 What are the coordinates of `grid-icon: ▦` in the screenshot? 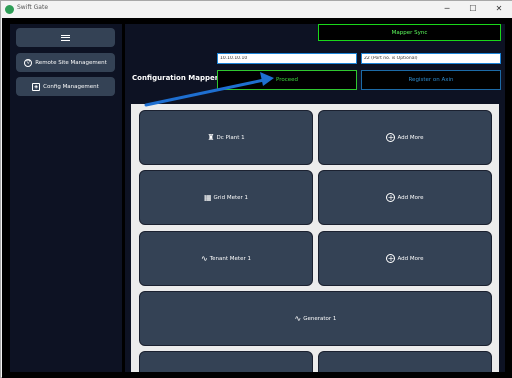 It's located at (207, 197).